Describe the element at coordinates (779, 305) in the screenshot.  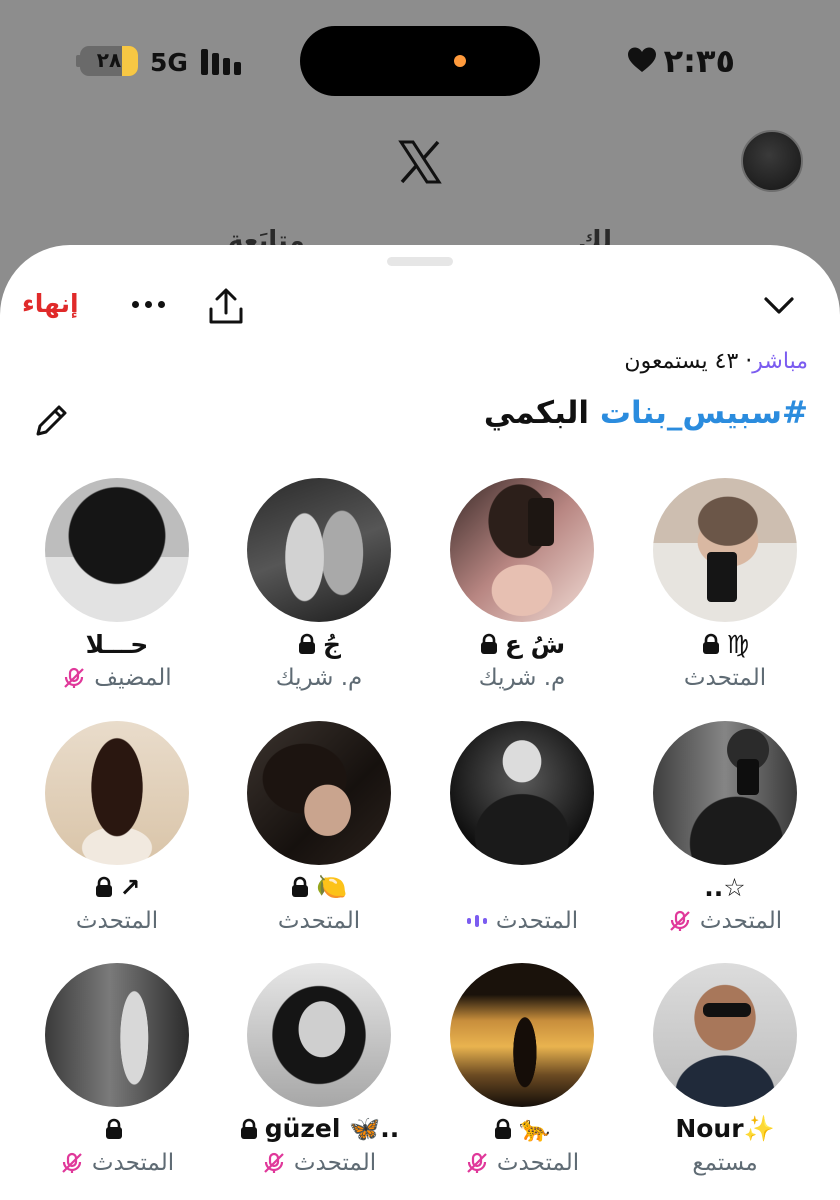
I see `chevron-down-icon` at that location.